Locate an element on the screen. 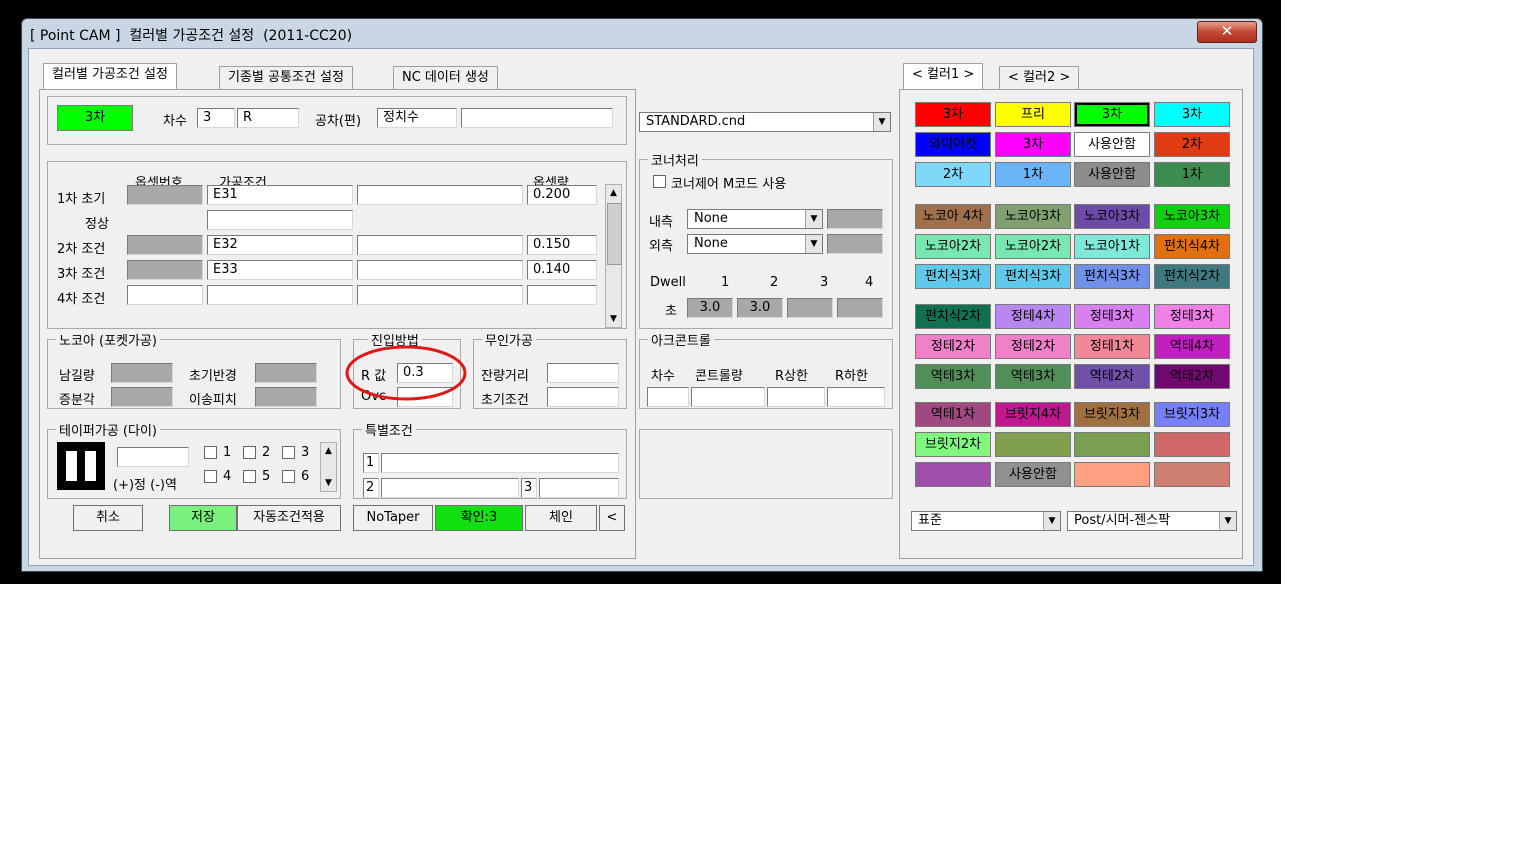 The height and width of the screenshot is (864, 1536). taper-die-icon is located at coordinates (81, 466).